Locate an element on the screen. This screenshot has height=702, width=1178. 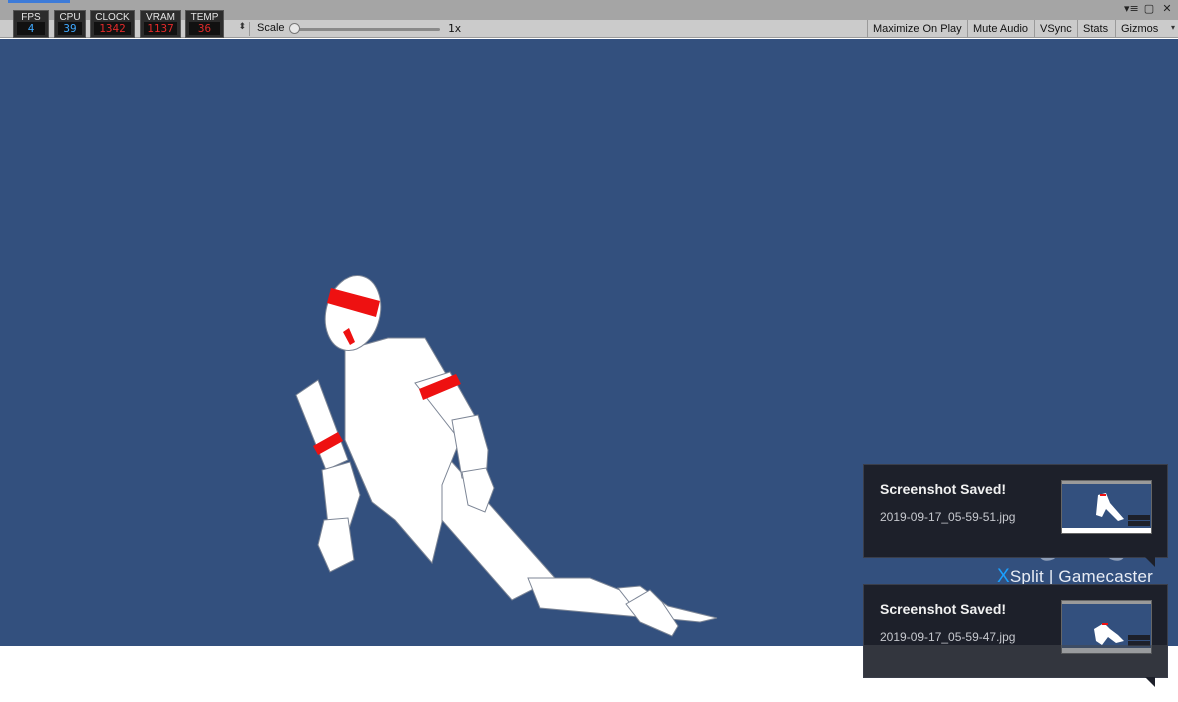
panel-menu-icon: ▾≡ is located at coordinates (1131, 9).